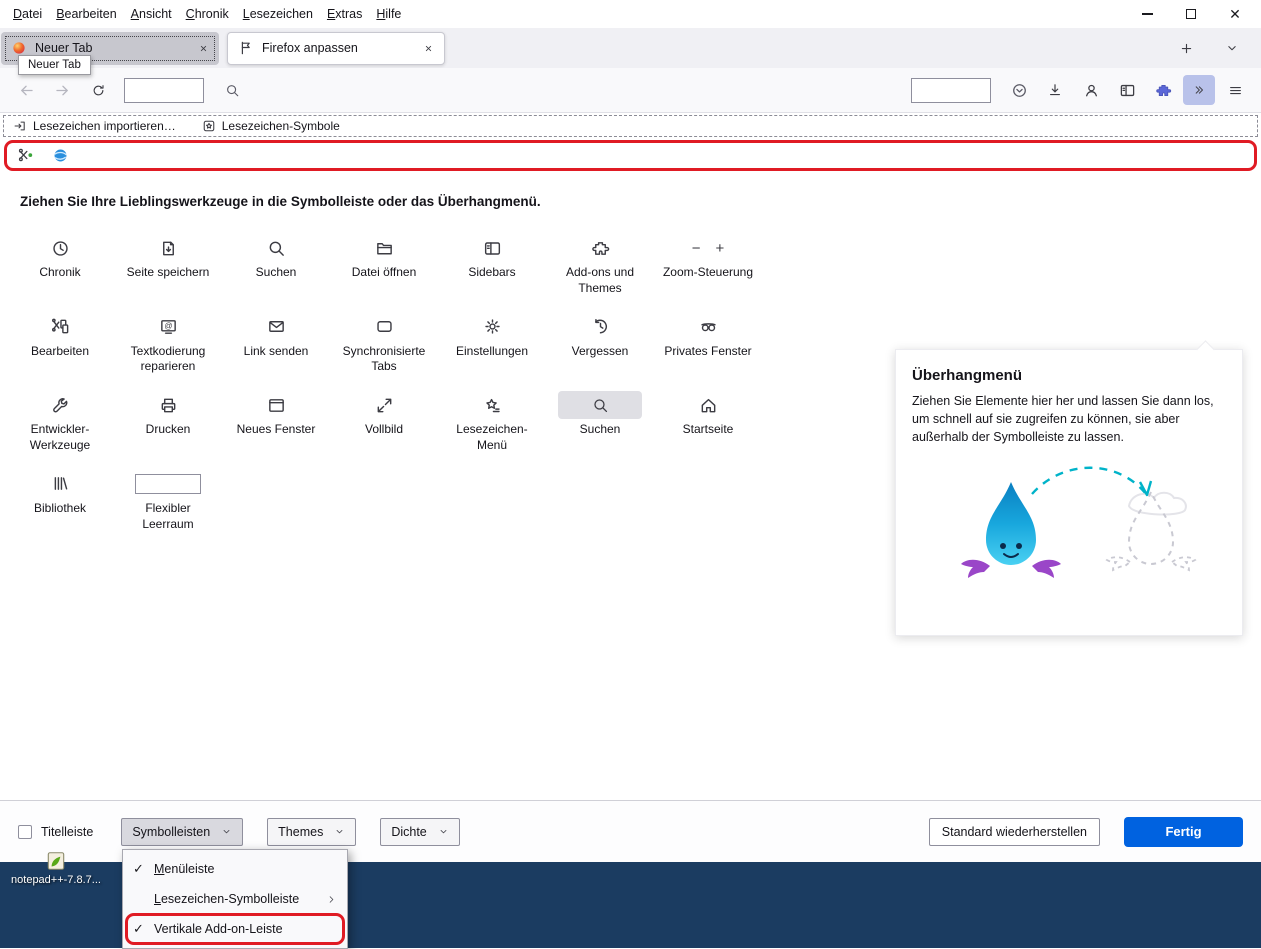 The image size is (1261, 949). What do you see at coordinates (492, 437) in the screenshot?
I see `palette-item-label: Lesezeichen-Menü` at bounding box center [492, 437].